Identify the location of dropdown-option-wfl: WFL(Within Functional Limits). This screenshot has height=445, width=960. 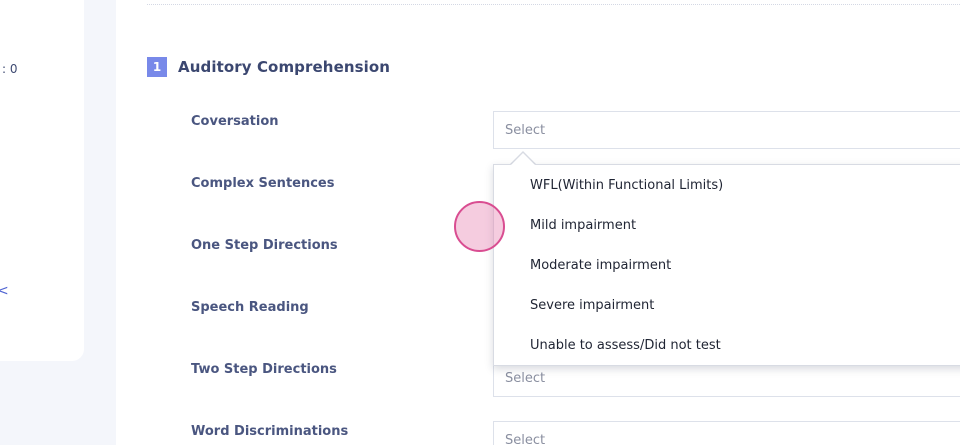
(727, 185).